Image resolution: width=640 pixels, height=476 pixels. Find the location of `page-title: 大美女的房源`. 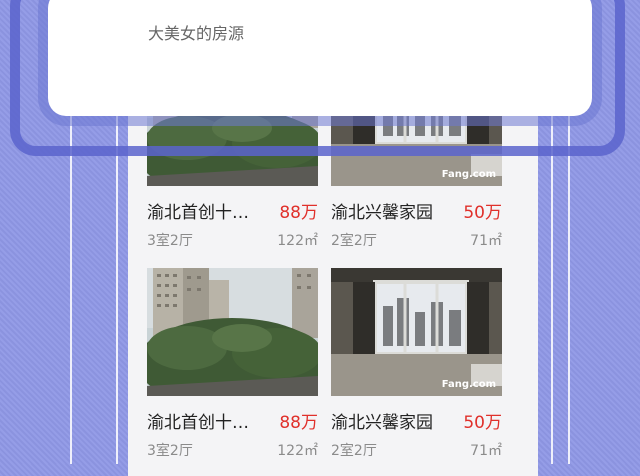

page-title: 大美女的房源 is located at coordinates (196, 33).